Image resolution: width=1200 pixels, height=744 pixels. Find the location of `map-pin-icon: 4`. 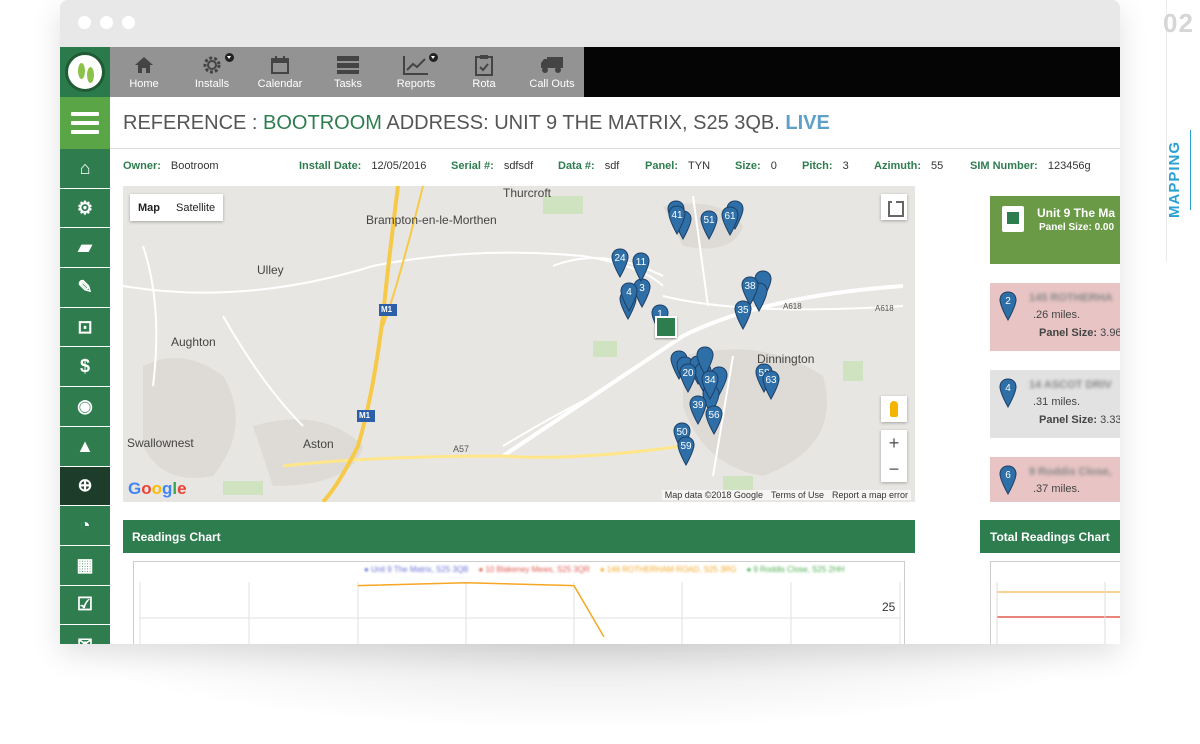

map-pin-icon: 4 is located at coordinates (629, 297).